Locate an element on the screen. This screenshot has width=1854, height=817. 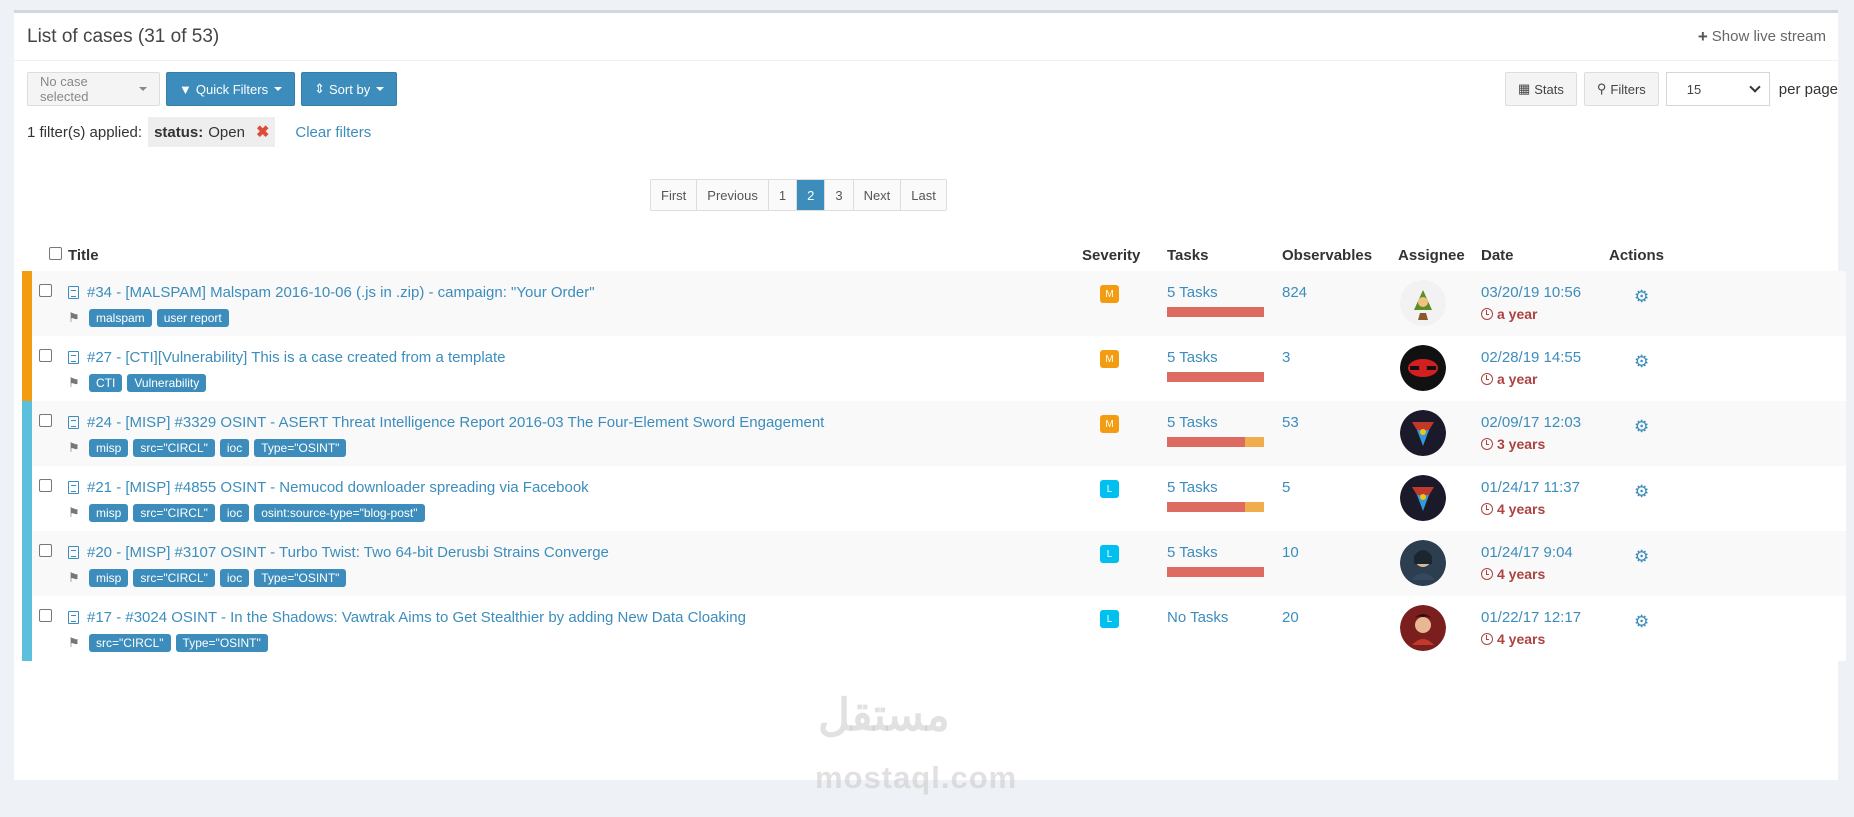
page-button-1: 1 is located at coordinates (783, 195).